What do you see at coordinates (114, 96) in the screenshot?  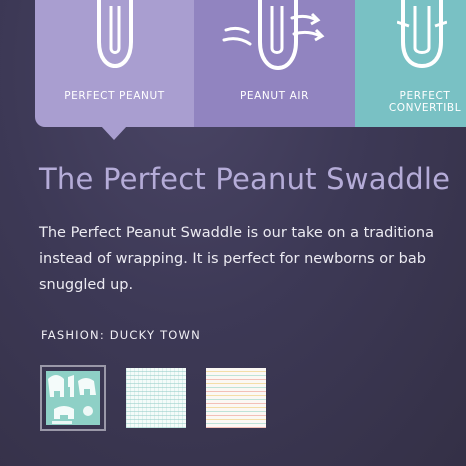 I see `tab-label-perfect-peanut: PERFECT PEANUT` at bounding box center [114, 96].